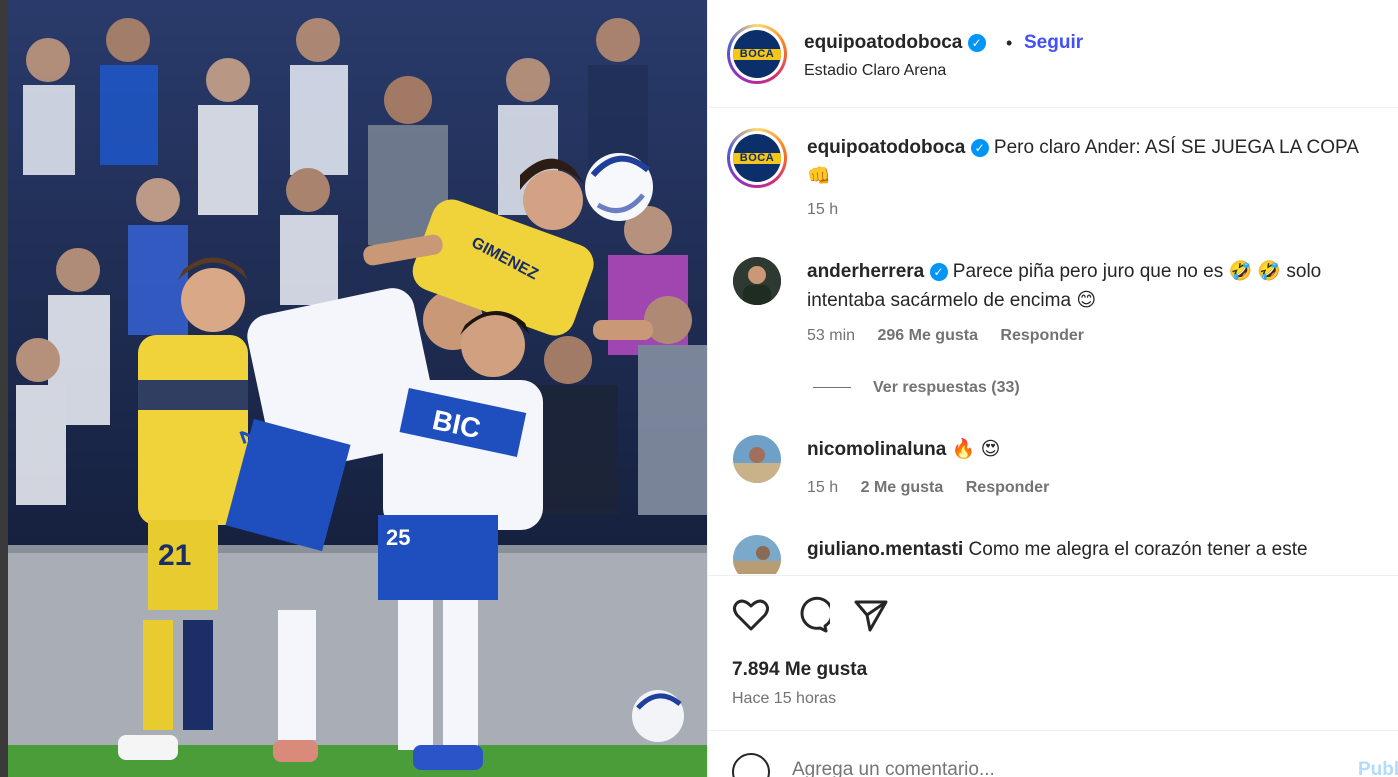 The width and height of the screenshot is (1398, 777). I want to click on profile-avatar: BOCA, so click(757, 54).